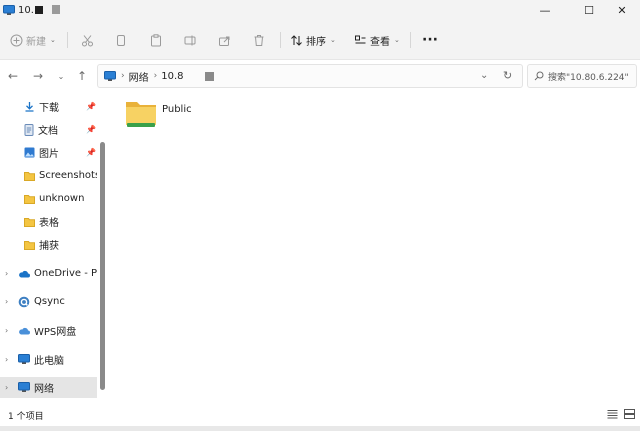 This screenshot has height=431, width=640. Describe the element at coordinates (24, 302) in the screenshot. I see `qsync-icon` at that location.